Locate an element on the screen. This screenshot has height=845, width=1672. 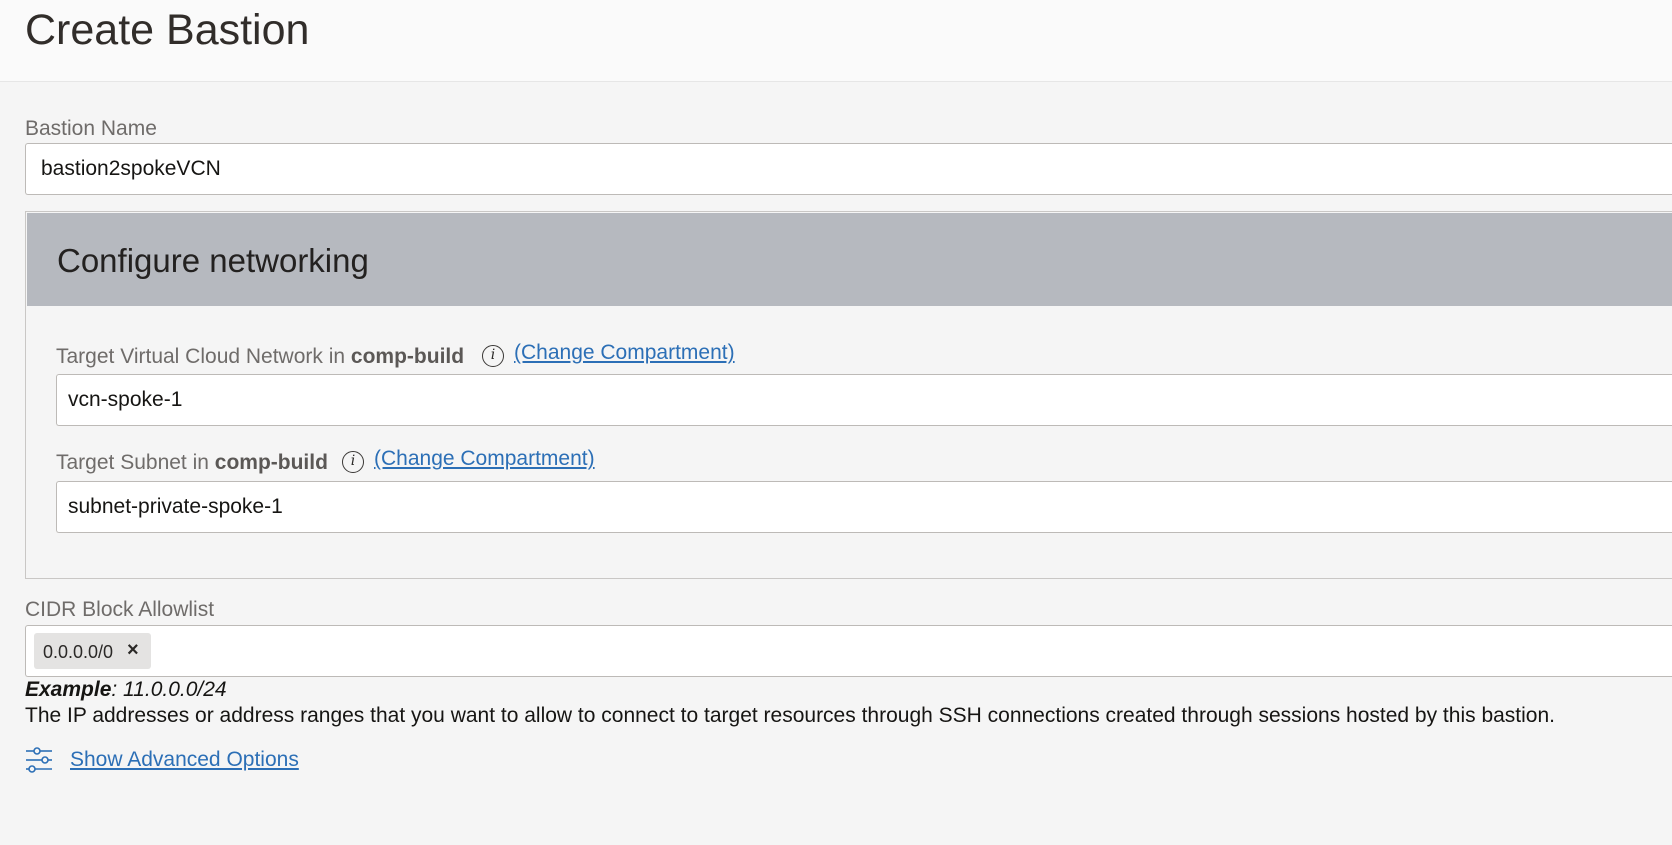
subnet-change-compartment-link: (Change Compartment) is located at coordinates (484, 459).